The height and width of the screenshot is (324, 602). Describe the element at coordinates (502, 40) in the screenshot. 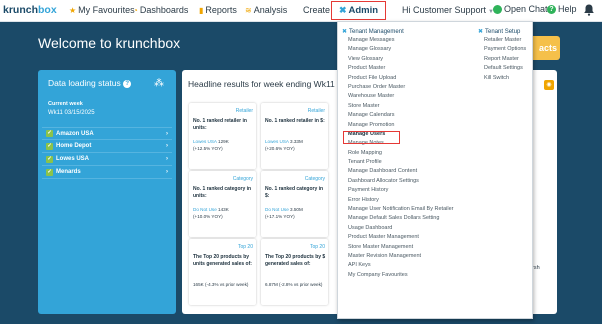

I see `menu-item-retailer-master: Retailer Master` at that location.